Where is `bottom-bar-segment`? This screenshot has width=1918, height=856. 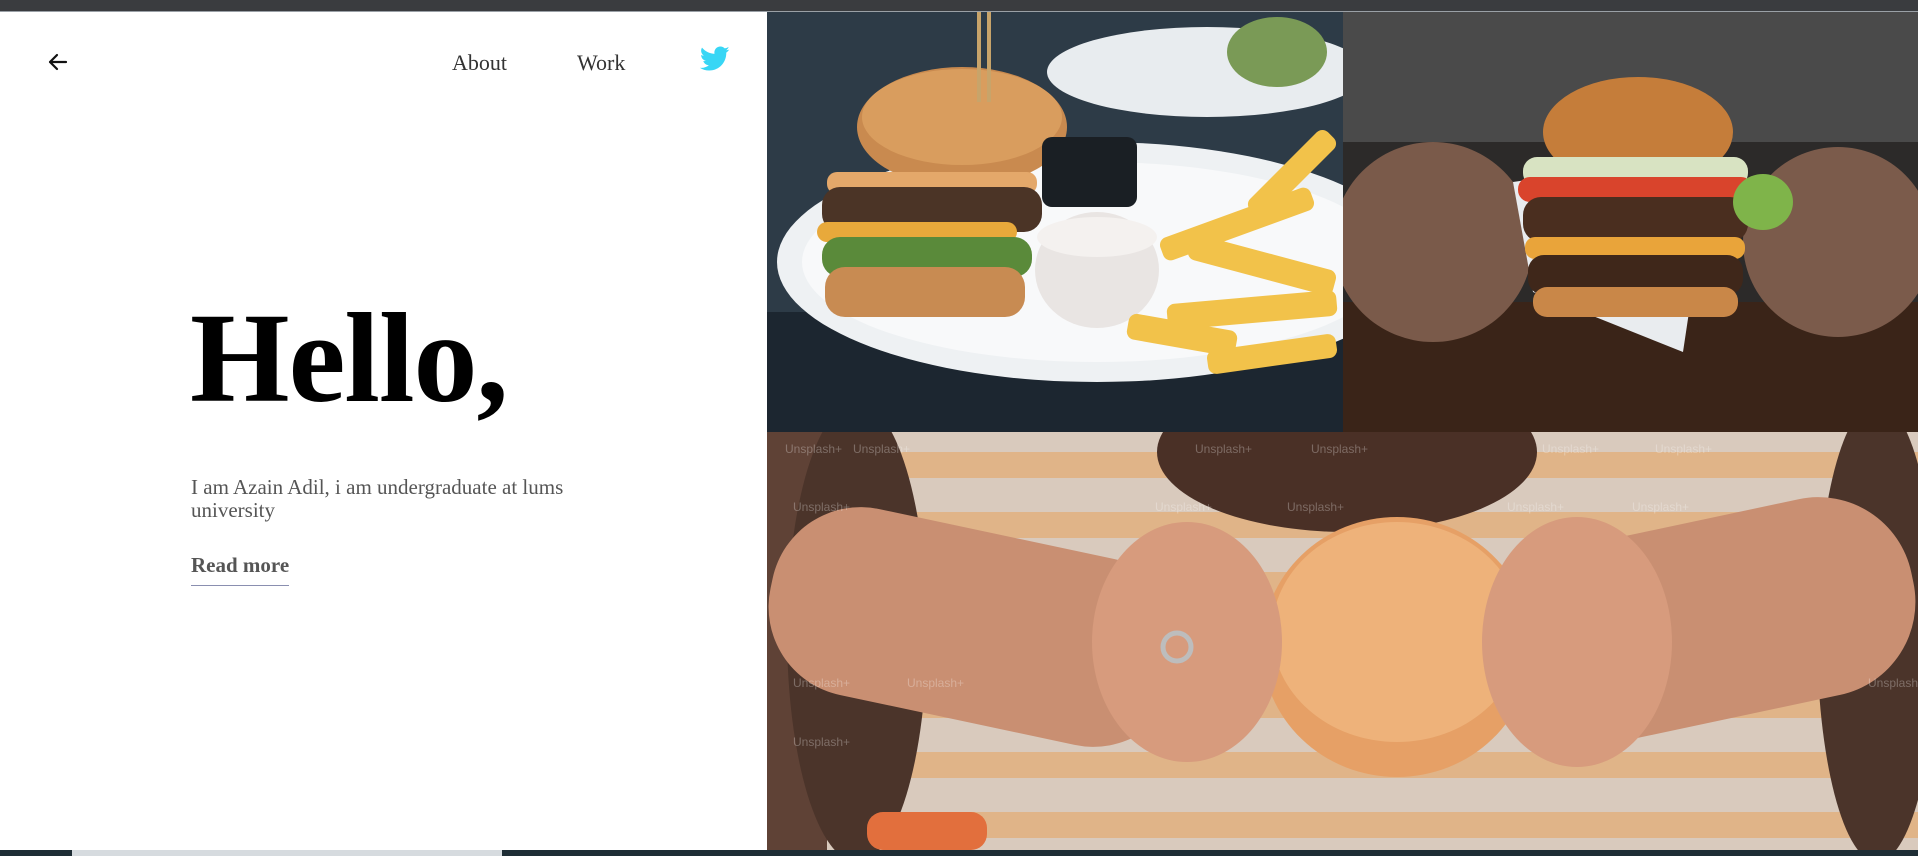 bottom-bar-segment is located at coordinates (287, 853).